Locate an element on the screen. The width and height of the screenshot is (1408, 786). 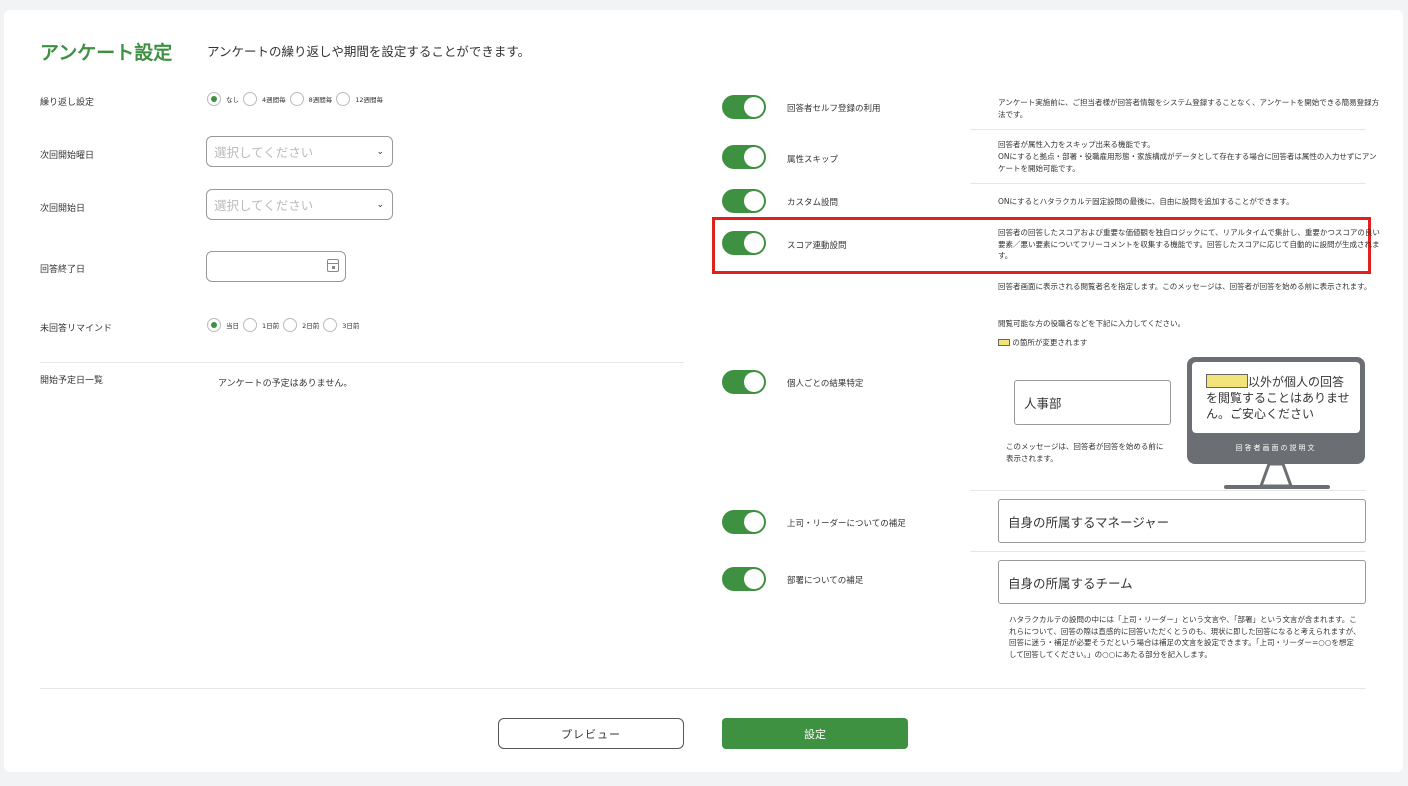
reminder-option-label: 1日前 is located at coordinates (271, 326).